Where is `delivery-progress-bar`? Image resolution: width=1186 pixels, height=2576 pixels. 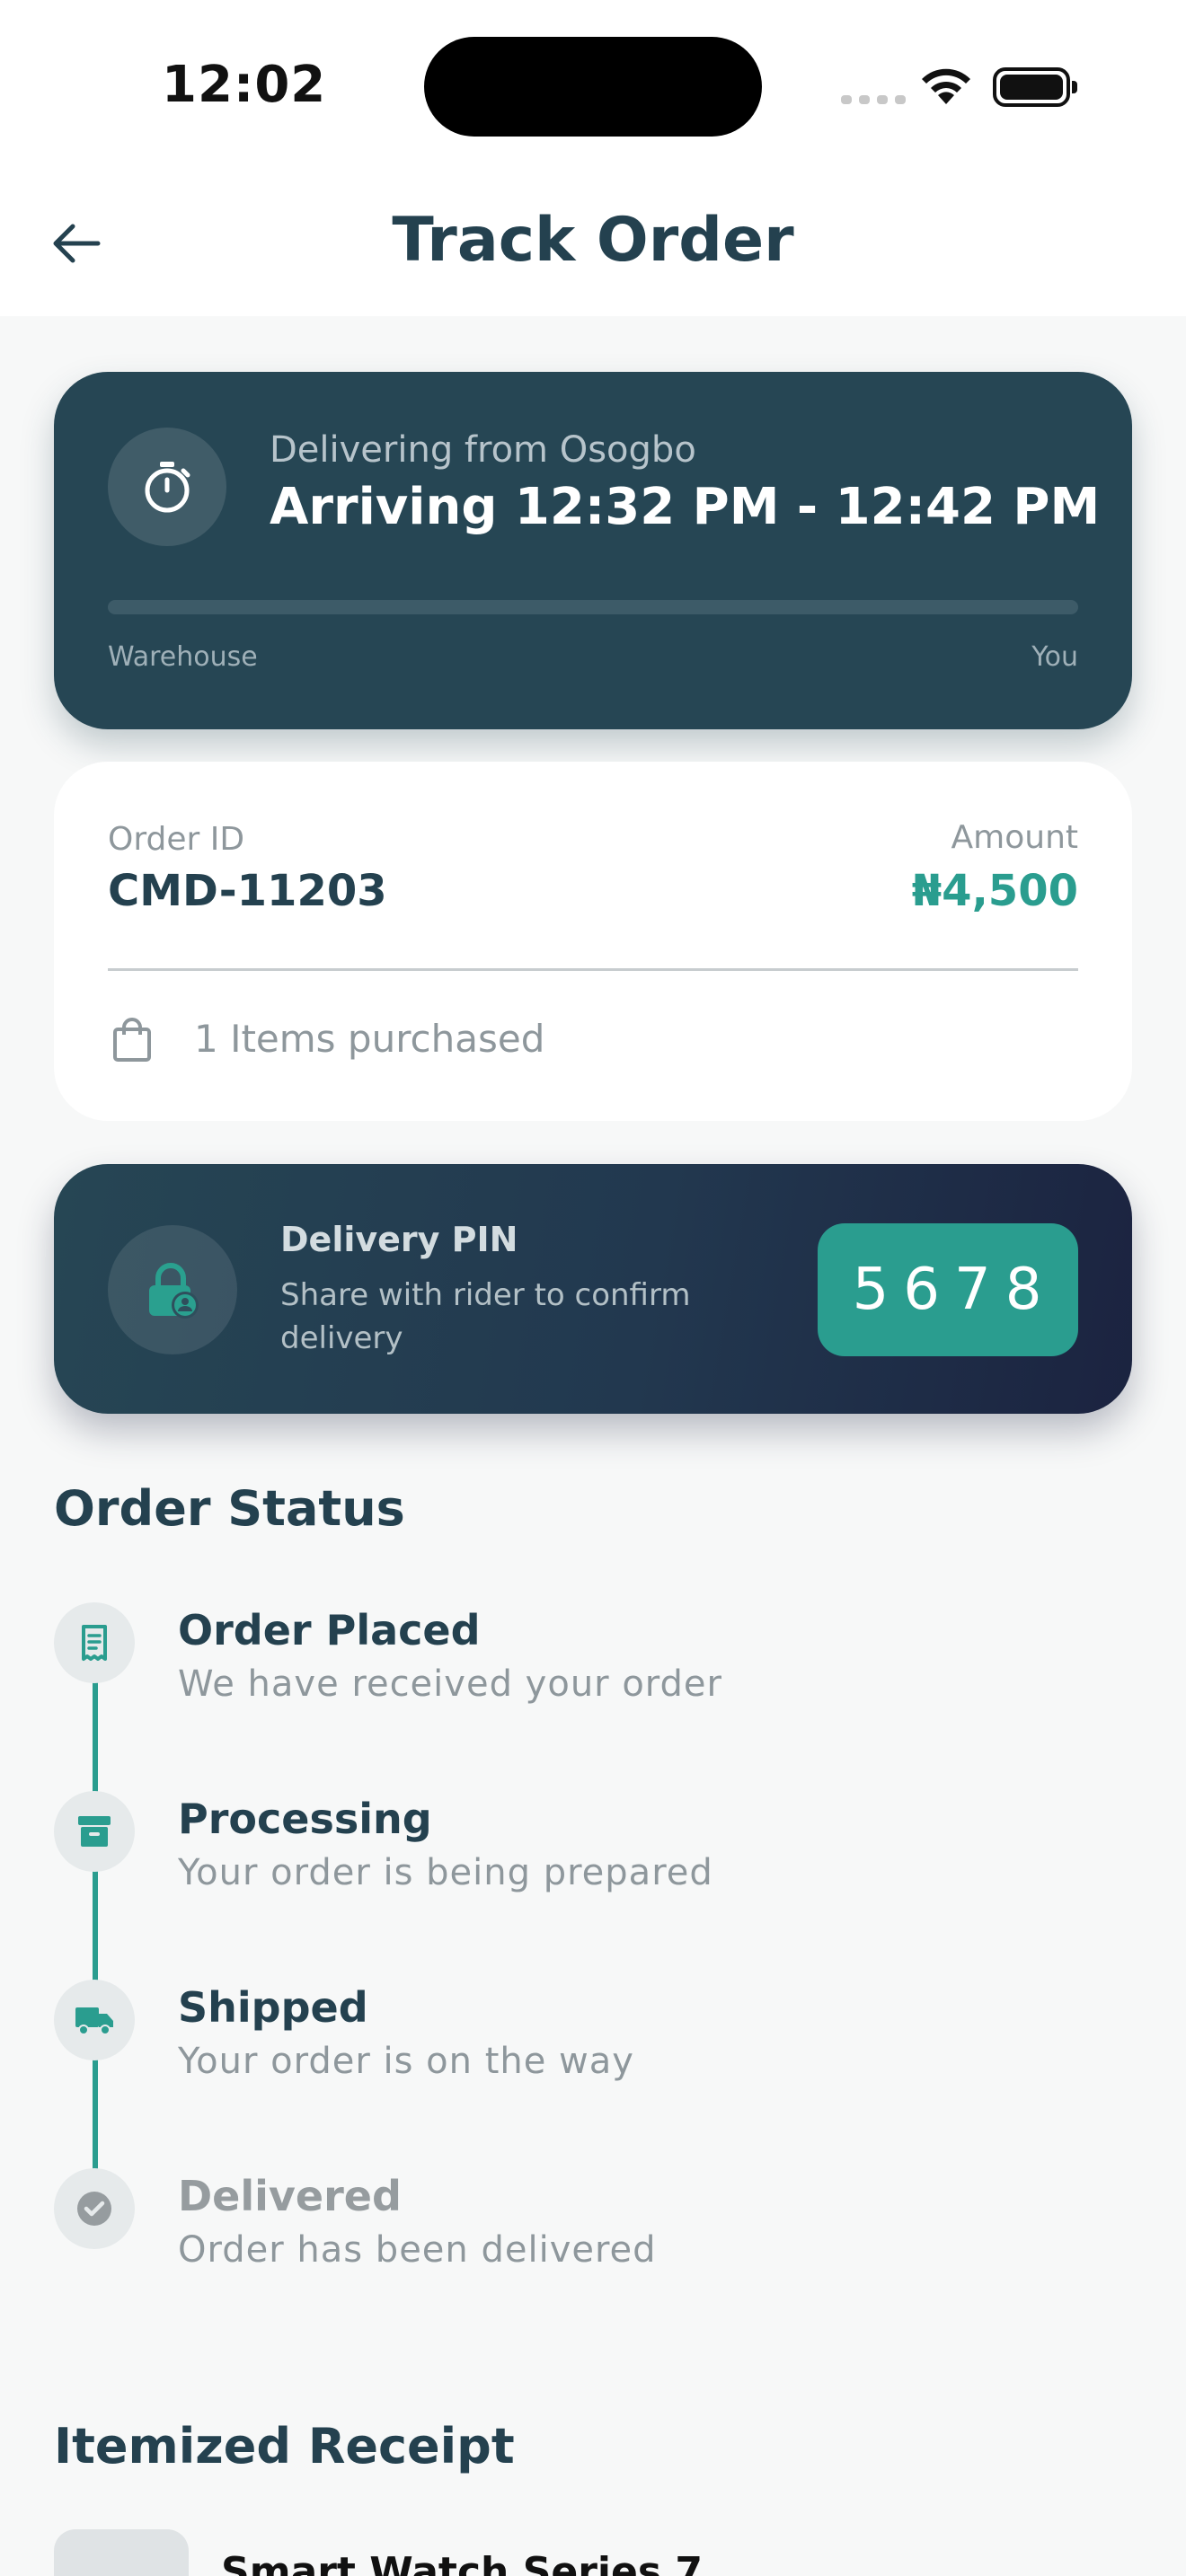
delivery-progress-bar is located at coordinates (593, 607).